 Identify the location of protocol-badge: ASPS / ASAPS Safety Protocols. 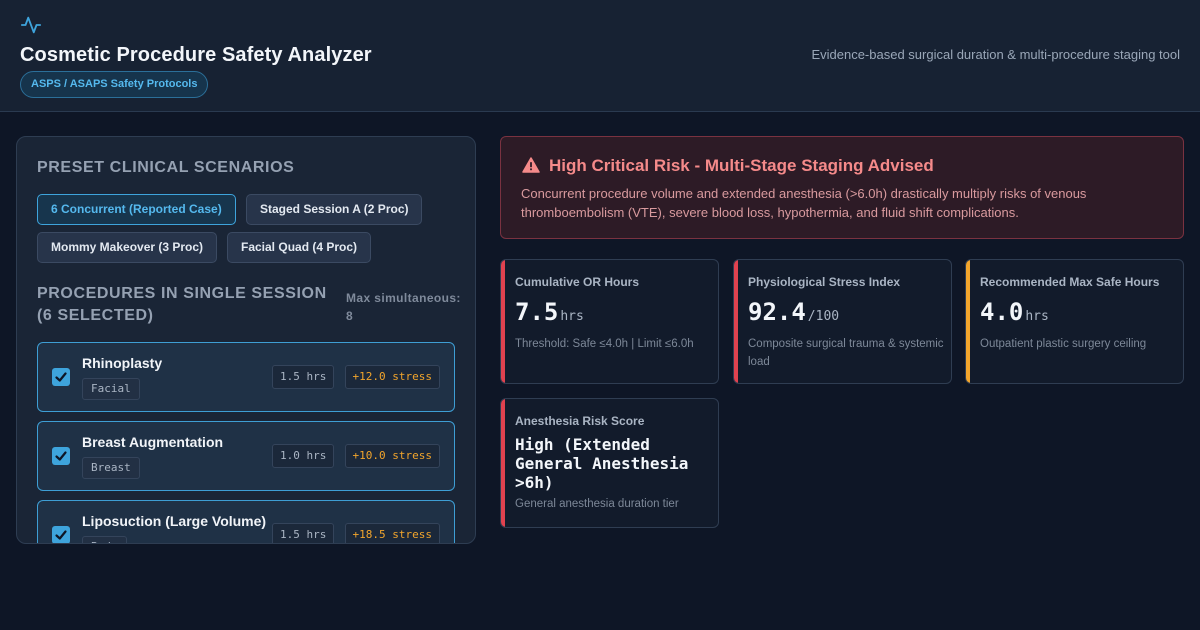
(114, 84).